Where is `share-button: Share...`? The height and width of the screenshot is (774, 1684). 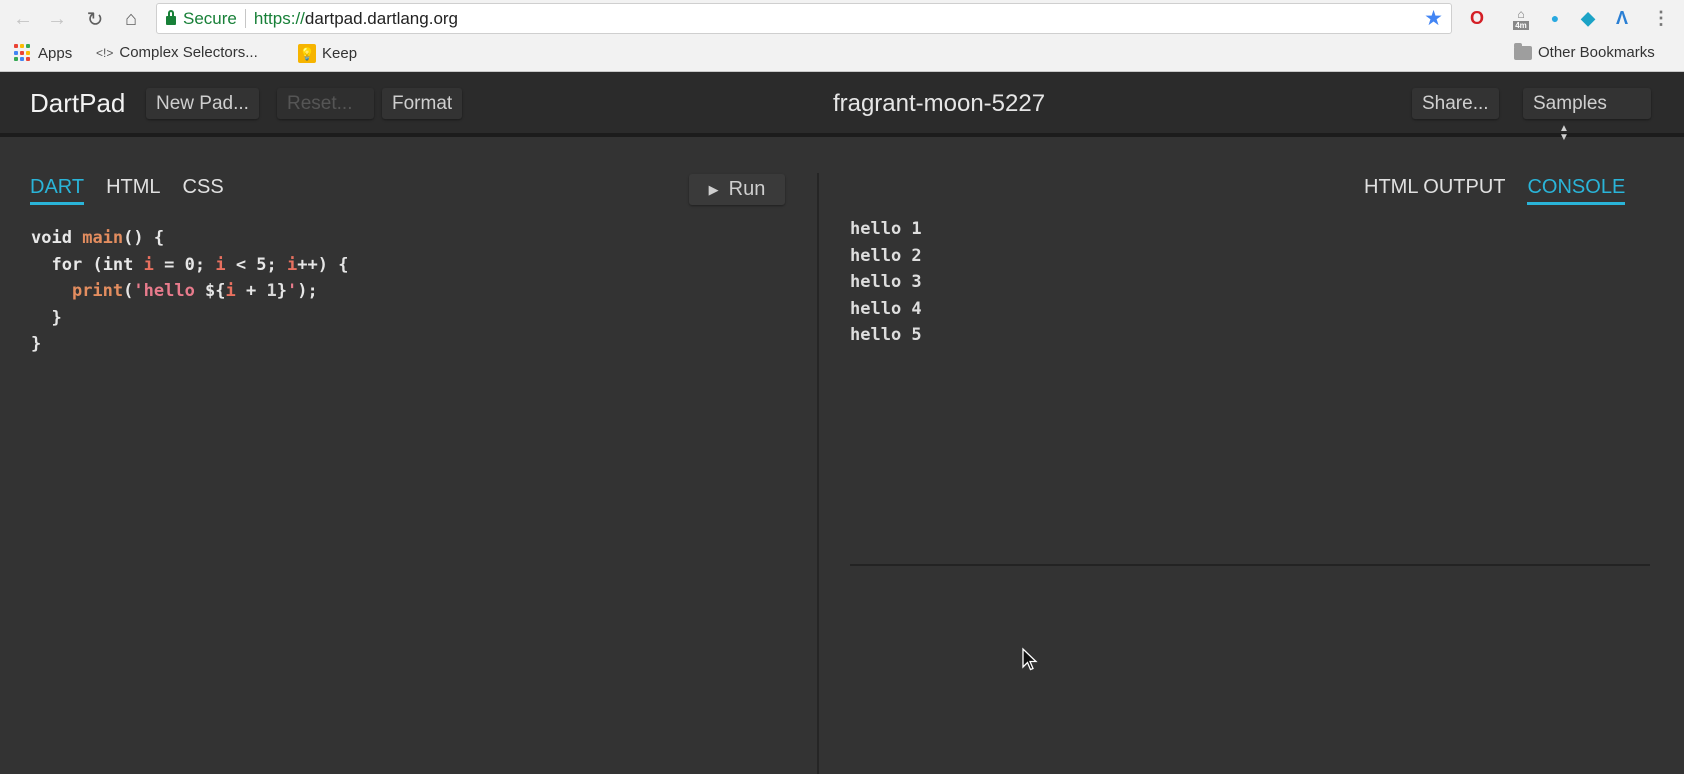 share-button: Share... is located at coordinates (1455, 103).